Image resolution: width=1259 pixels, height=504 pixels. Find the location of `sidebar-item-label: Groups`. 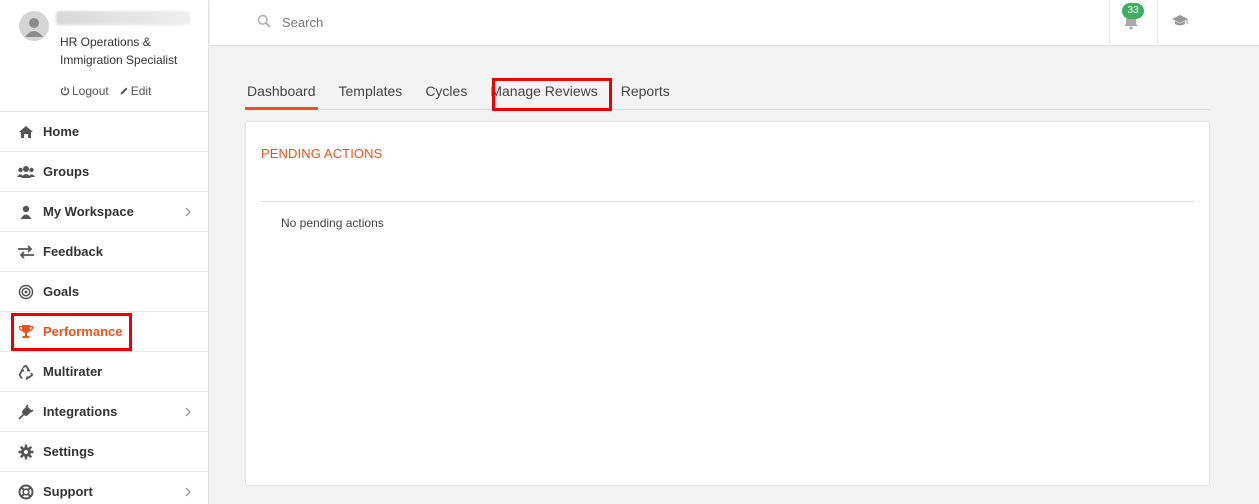

sidebar-item-label: Groups is located at coordinates (66, 171).